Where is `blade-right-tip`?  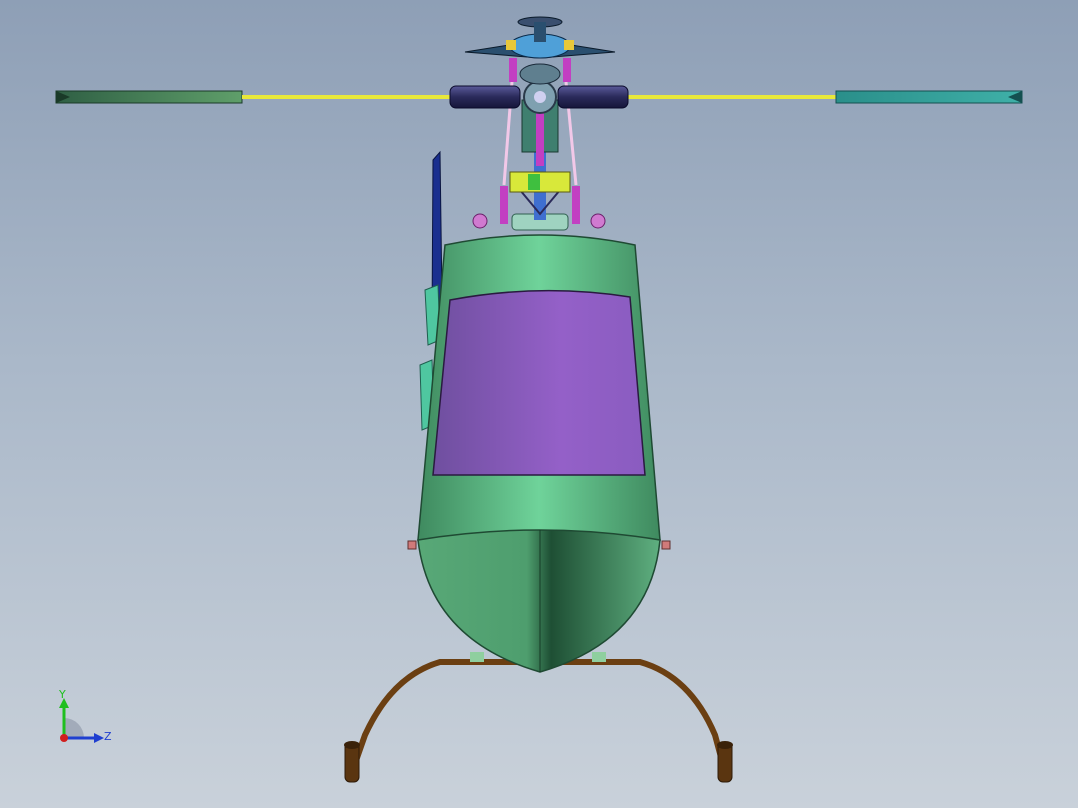
blade-right-tip is located at coordinates (929, 97).